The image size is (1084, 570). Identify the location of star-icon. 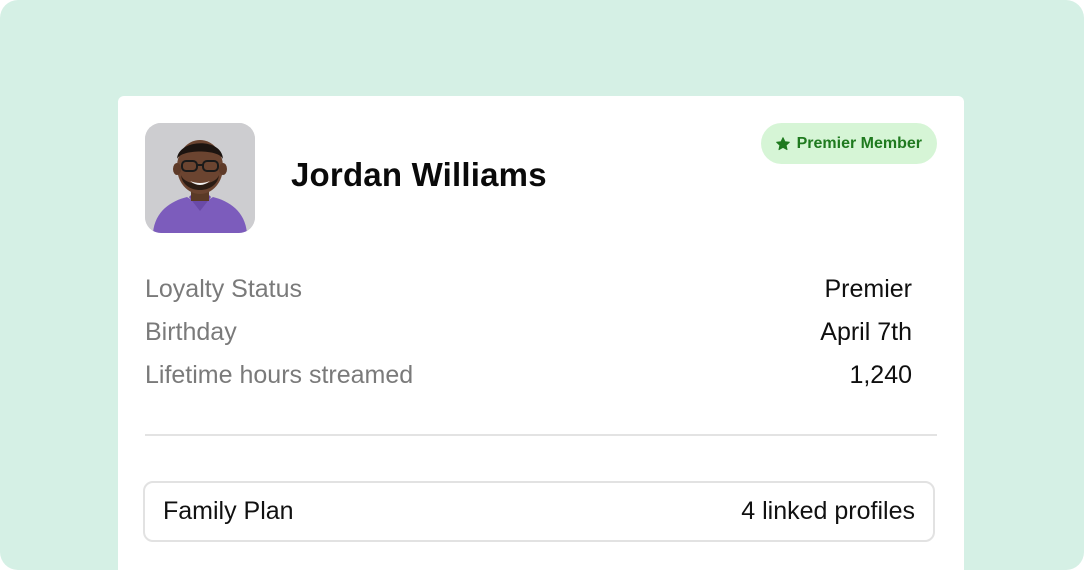
(782, 143).